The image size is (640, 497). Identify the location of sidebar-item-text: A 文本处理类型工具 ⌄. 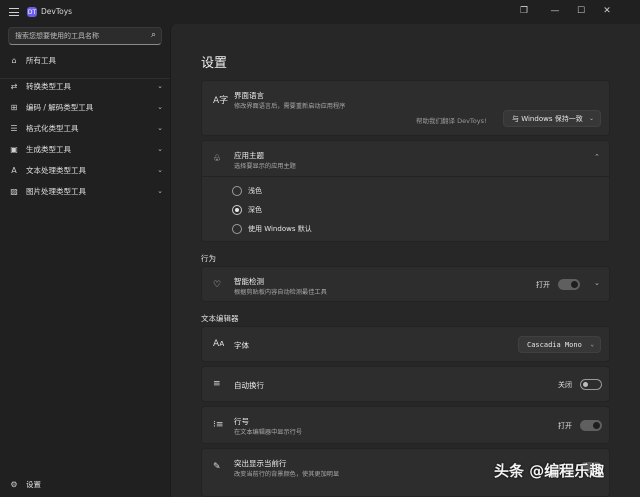
(85, 170).